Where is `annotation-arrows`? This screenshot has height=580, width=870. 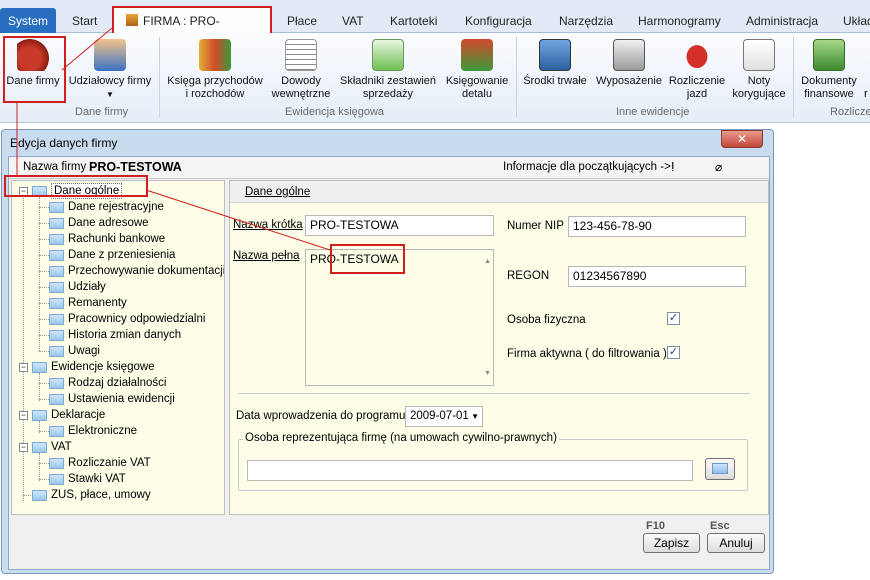
annotation-arrows is located at coordinates (173, 139).